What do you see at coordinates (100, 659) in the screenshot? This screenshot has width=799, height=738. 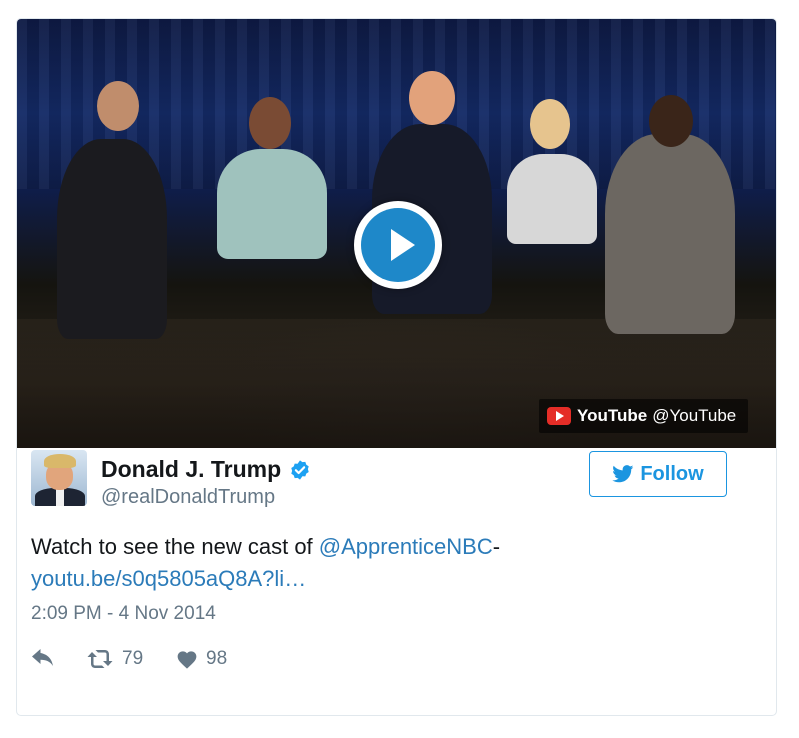 I see `retweet-icon` at bounding box center [100, 659].